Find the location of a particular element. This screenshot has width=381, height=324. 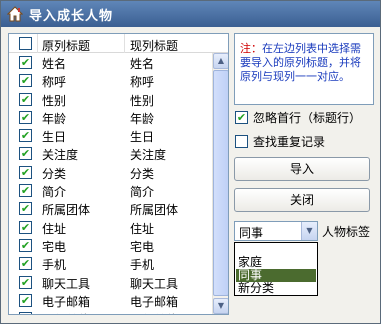

original-column-title: 称呼 is located at coordinates (54, 82).